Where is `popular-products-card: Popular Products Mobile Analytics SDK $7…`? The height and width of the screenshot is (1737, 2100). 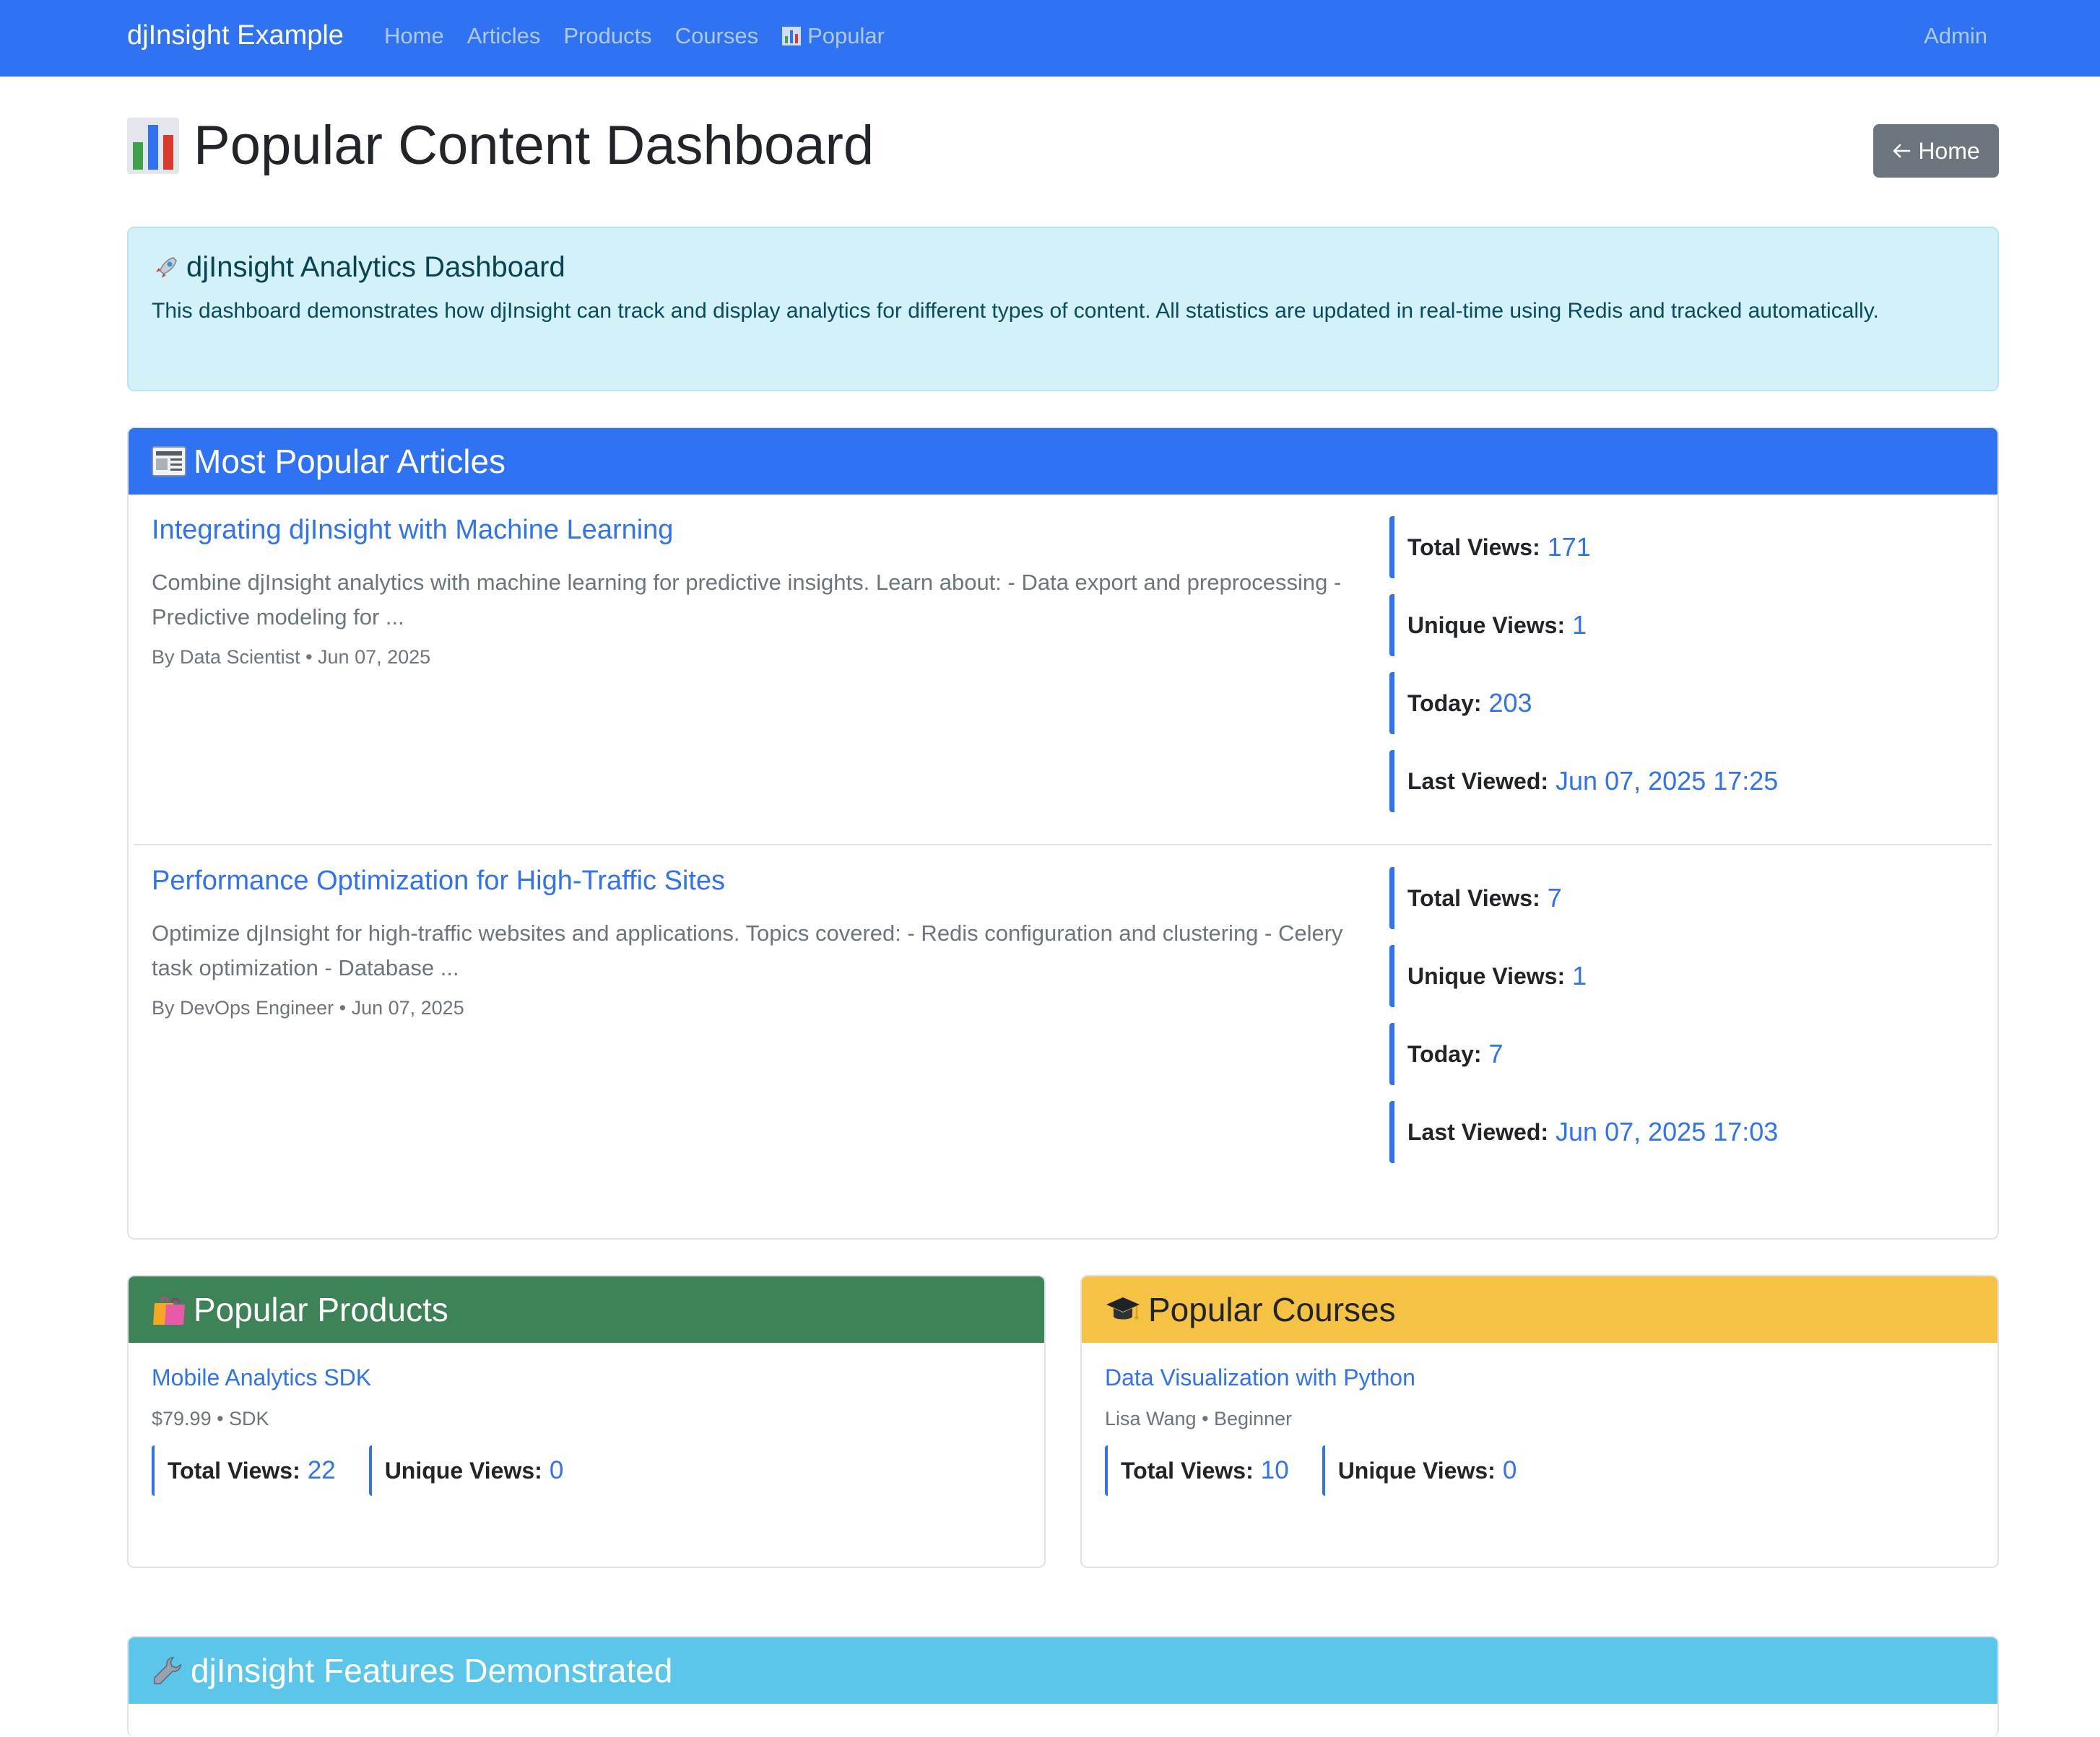
popular-products-card: Popular Products Mobile Analytics SDK $7… is located at coordinates (587, 1422).